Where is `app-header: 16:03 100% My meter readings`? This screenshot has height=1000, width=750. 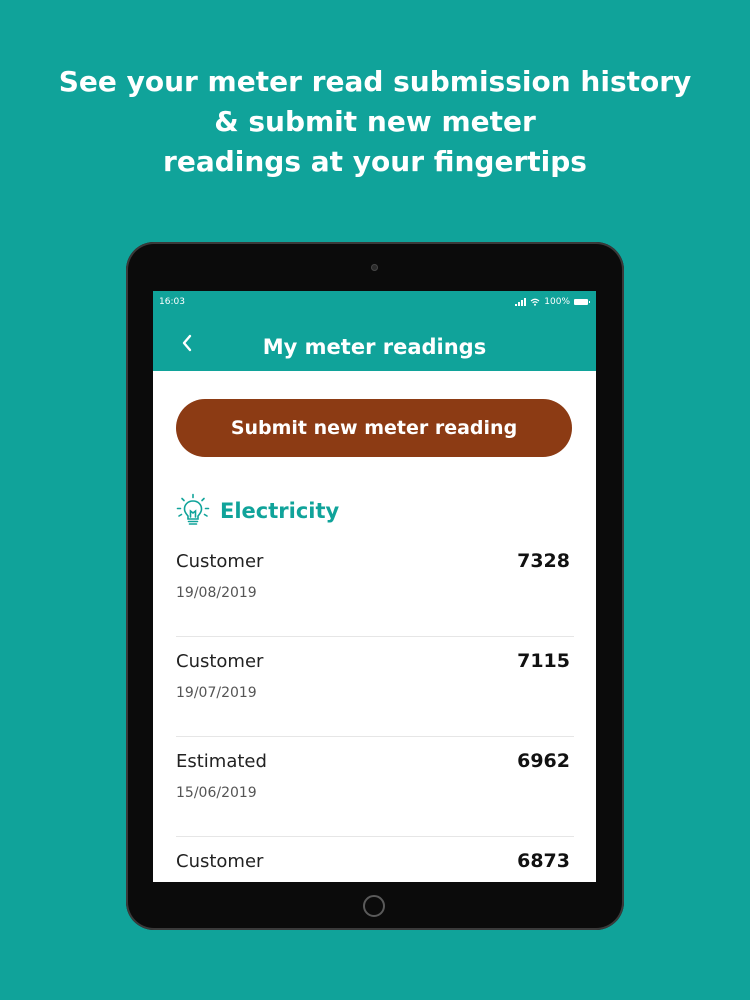
app-header: 16:03 100% My meter readings is located at coordinates (374, 331).